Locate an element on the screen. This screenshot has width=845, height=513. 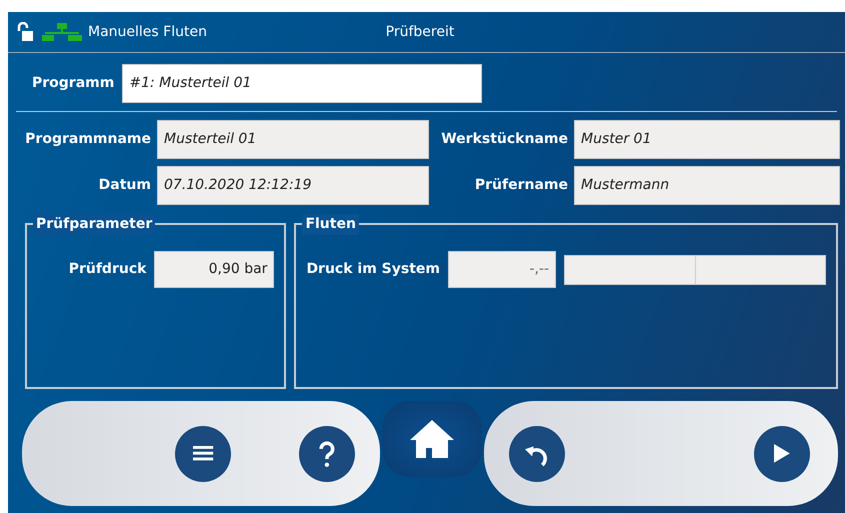
field-label: Prüfdruck is located at coordinates (107, 269).